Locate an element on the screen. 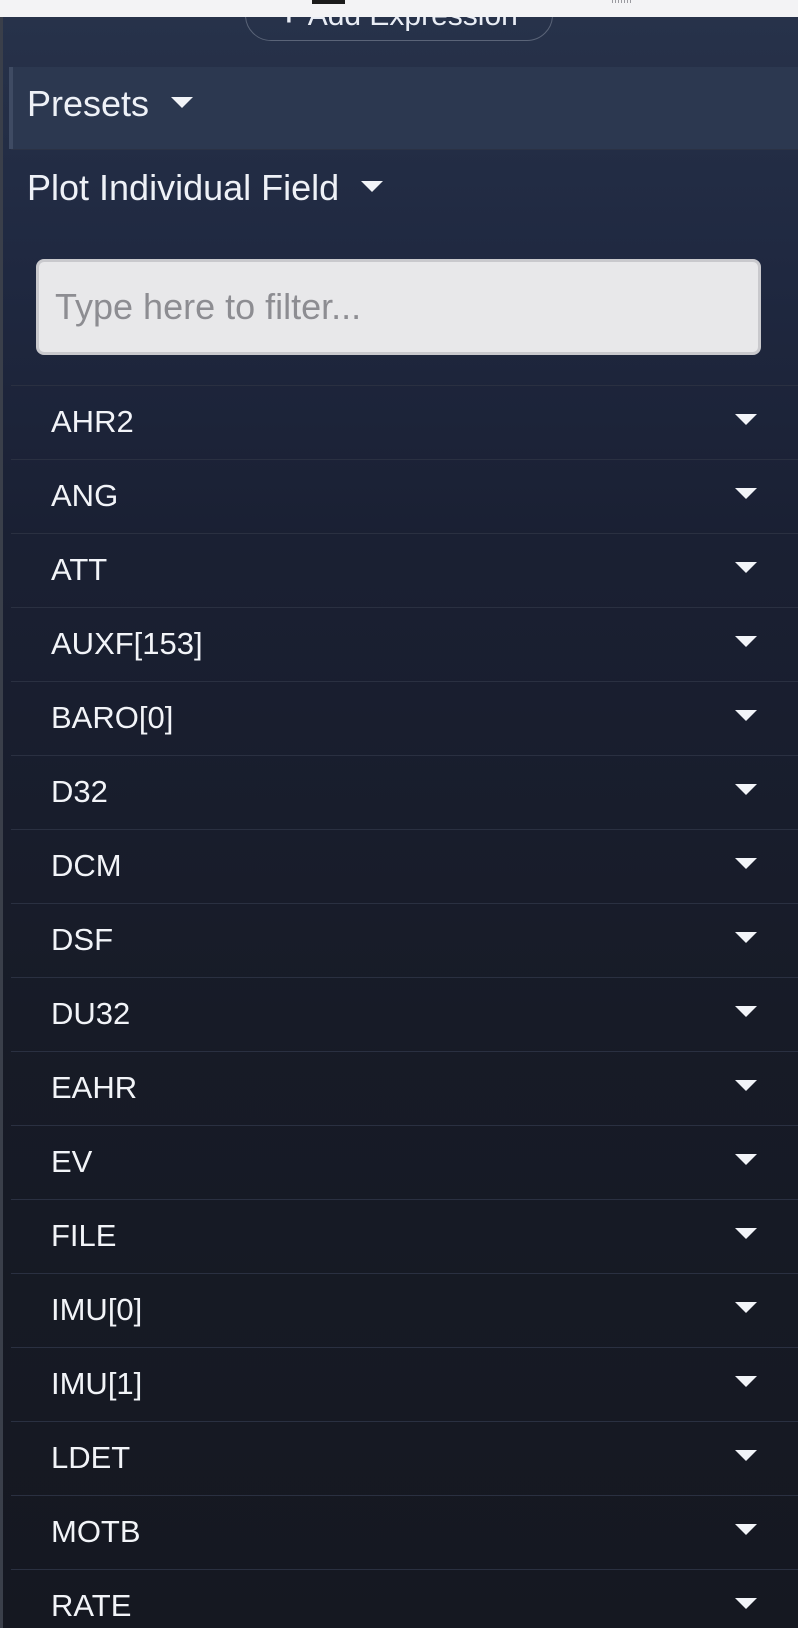 The height and width of the screenshot is (1628, 798). field-label: BARO[0] is located at coordinates (112, 717).